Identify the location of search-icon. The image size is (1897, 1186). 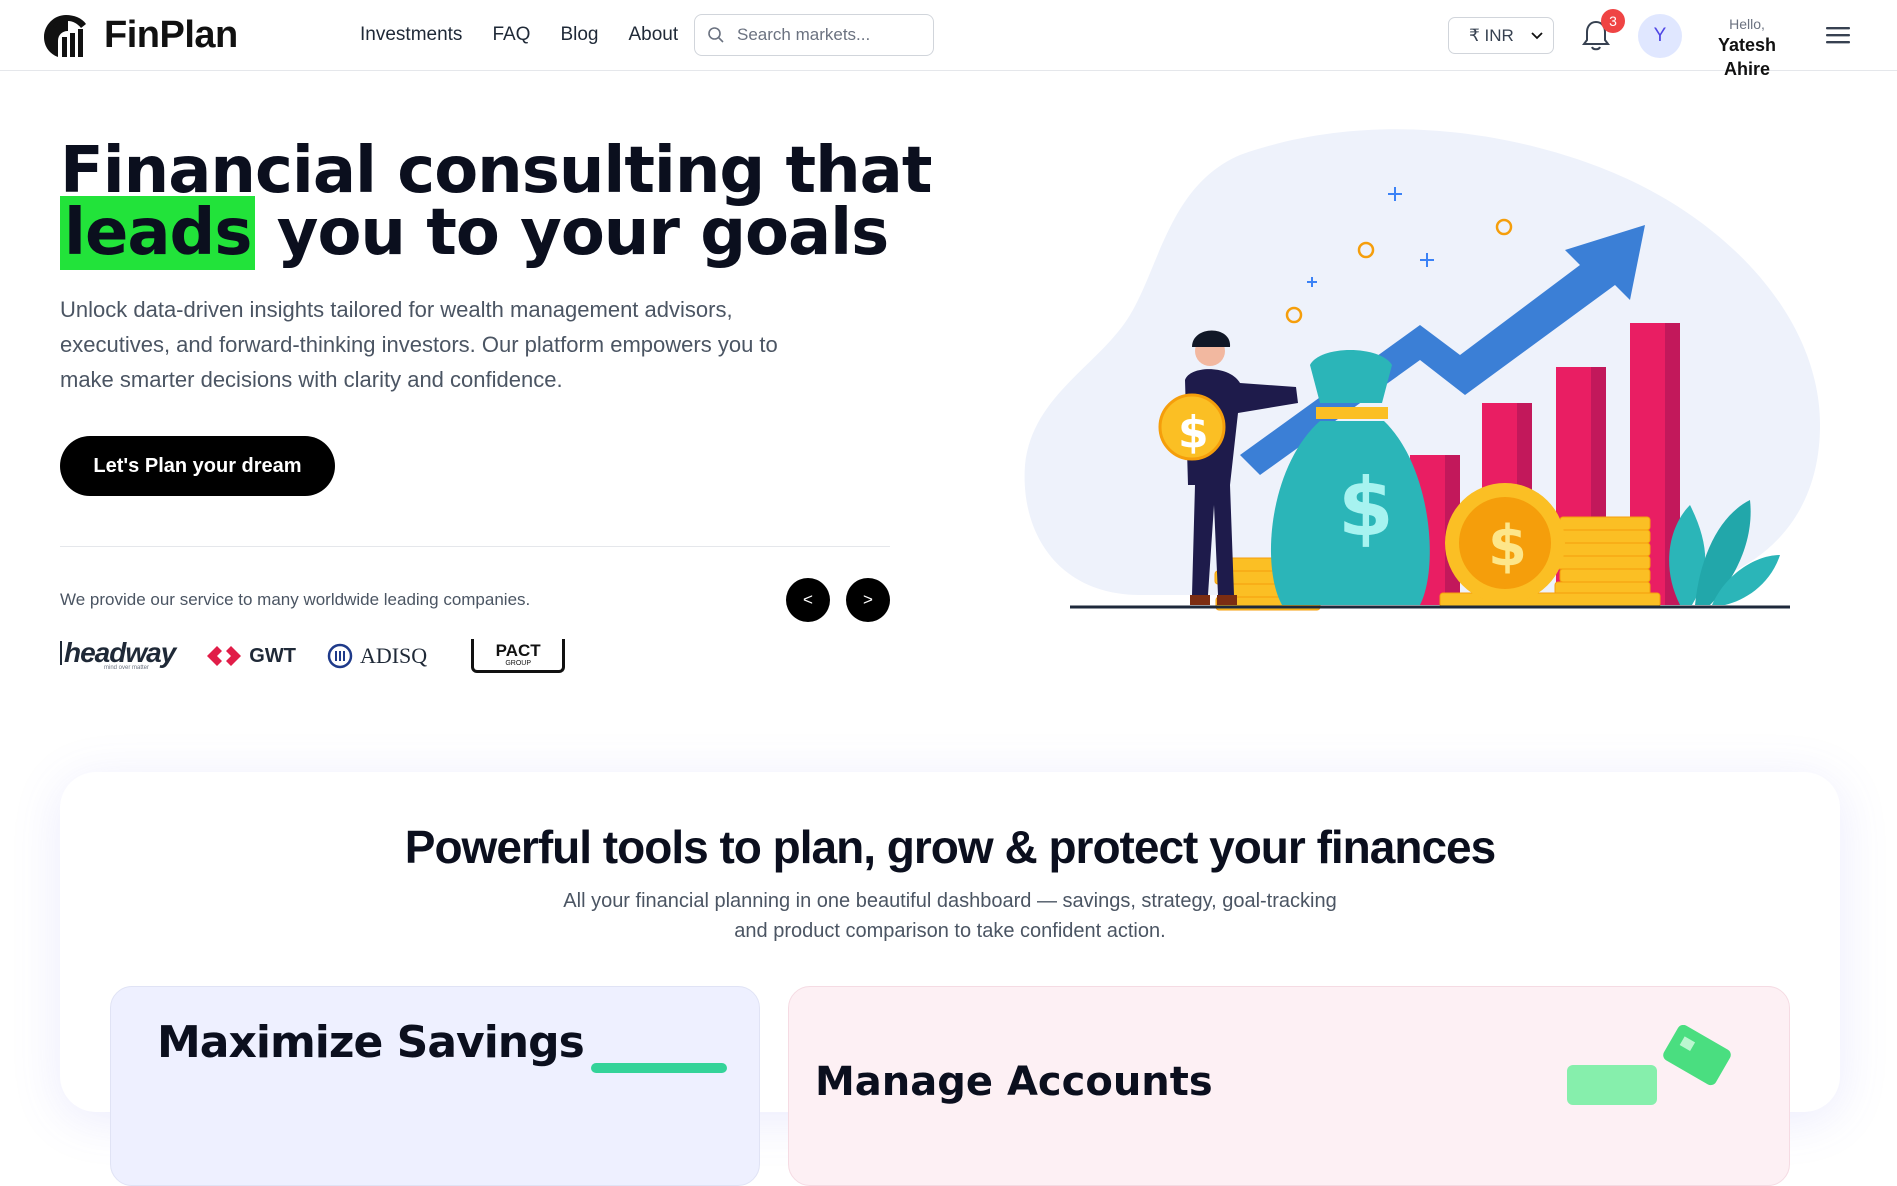
(716, 35).